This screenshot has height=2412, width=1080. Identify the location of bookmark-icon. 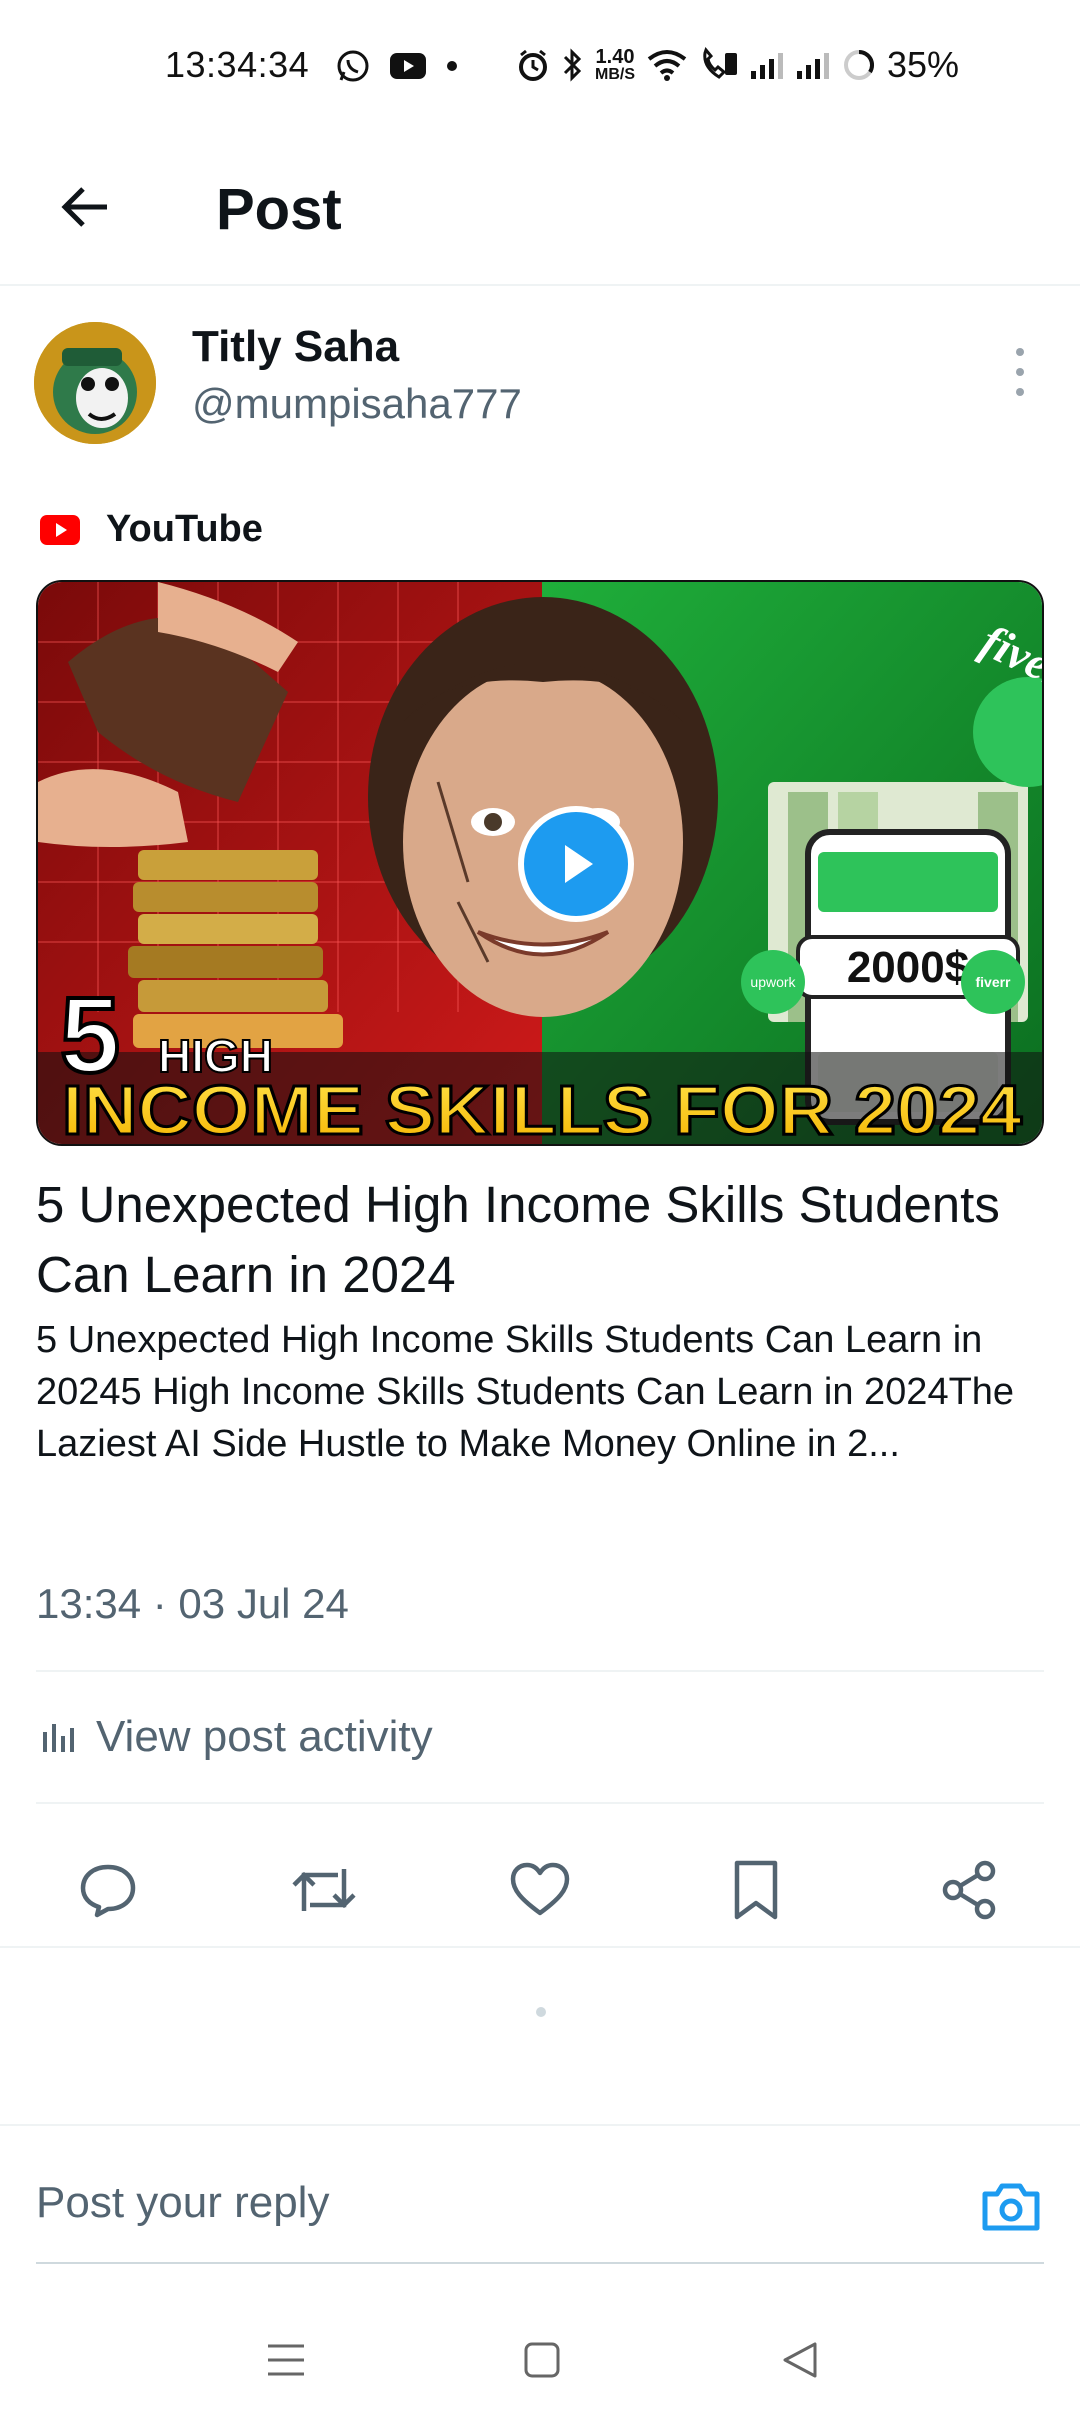
(756, 1890).